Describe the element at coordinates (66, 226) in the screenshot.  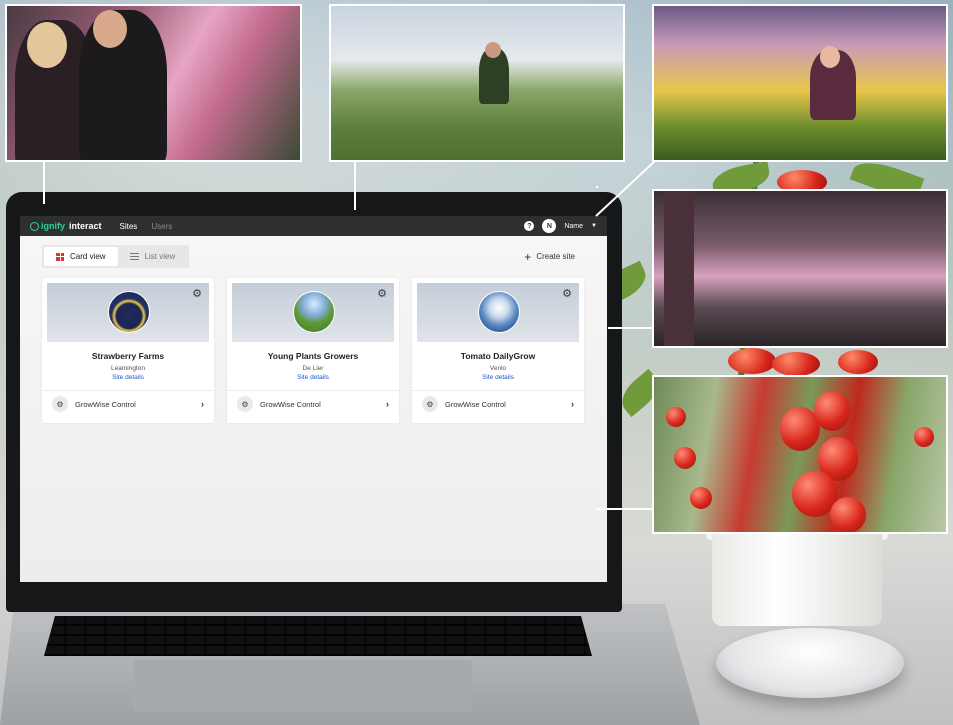
I see `app-logo: ignify interact` at that location.